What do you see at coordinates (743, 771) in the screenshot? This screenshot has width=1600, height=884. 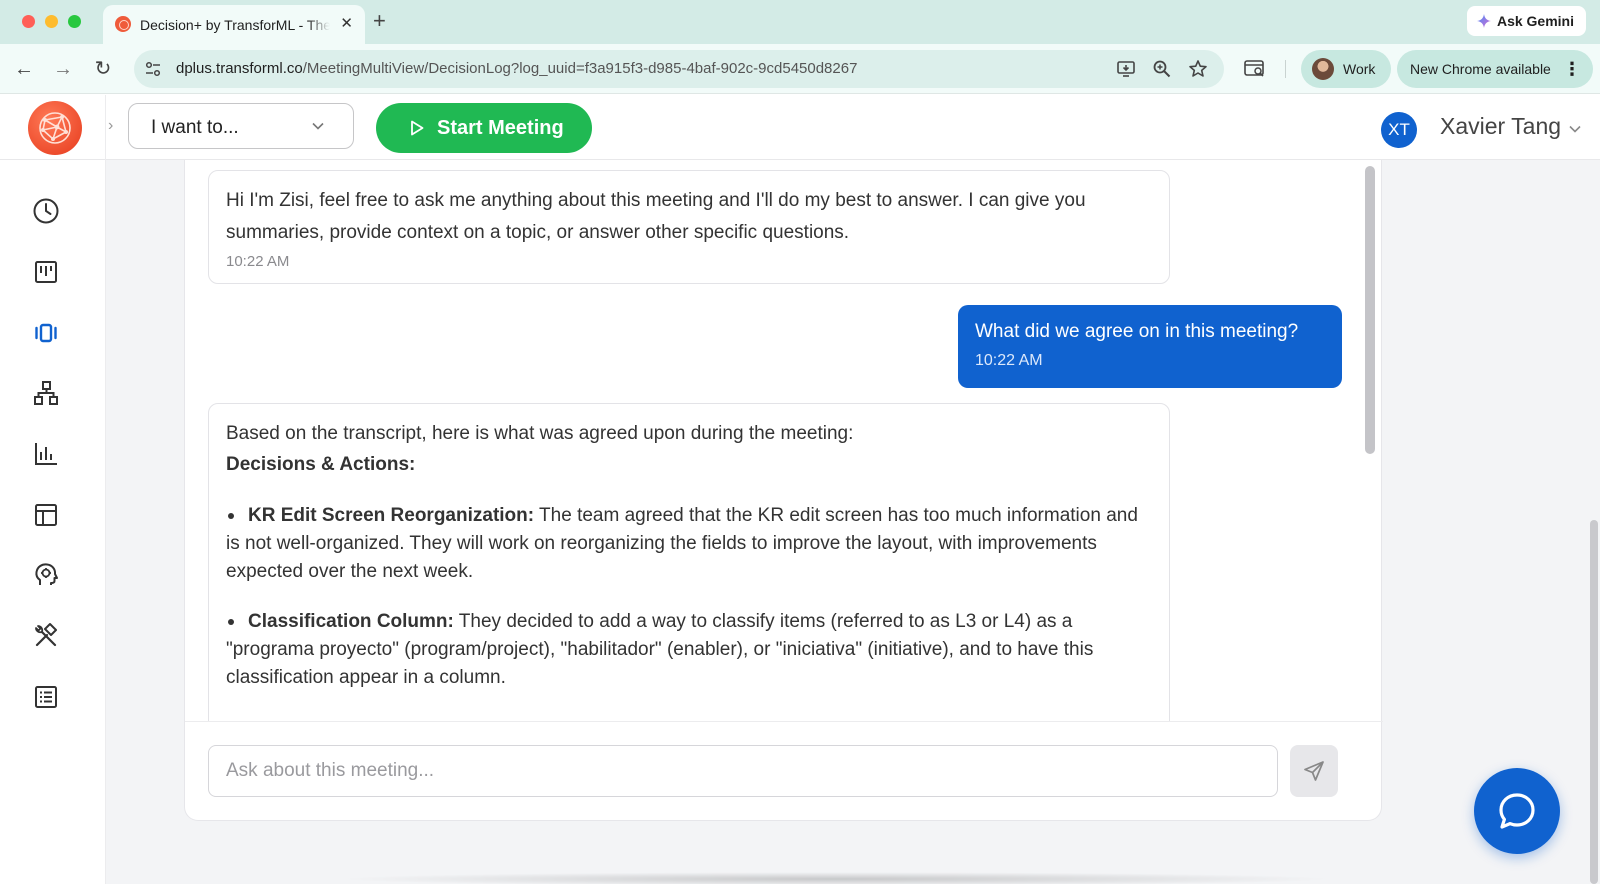 I see `chat-input` at bounding box center [743, 771].